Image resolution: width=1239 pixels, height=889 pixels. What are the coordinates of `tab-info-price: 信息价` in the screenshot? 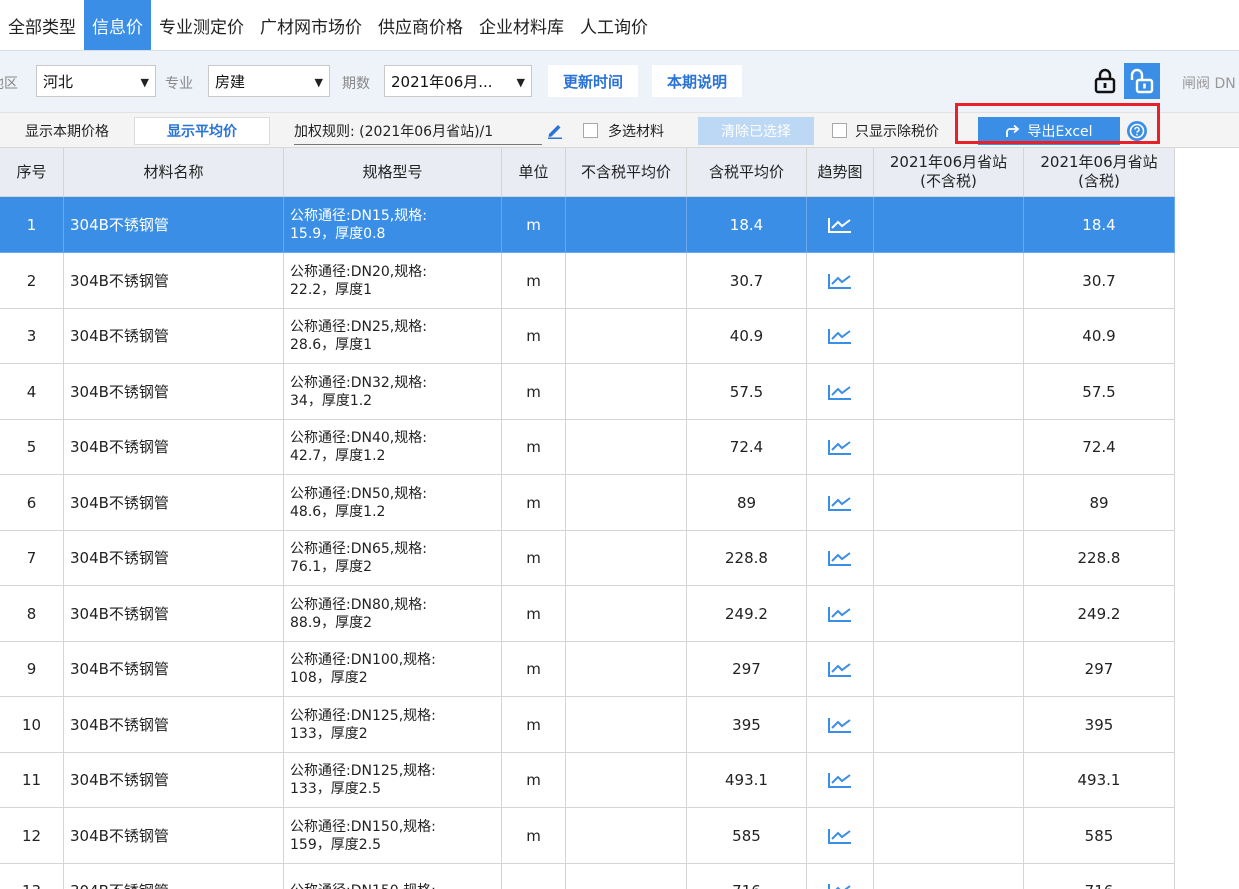 It's located at (117, 25).